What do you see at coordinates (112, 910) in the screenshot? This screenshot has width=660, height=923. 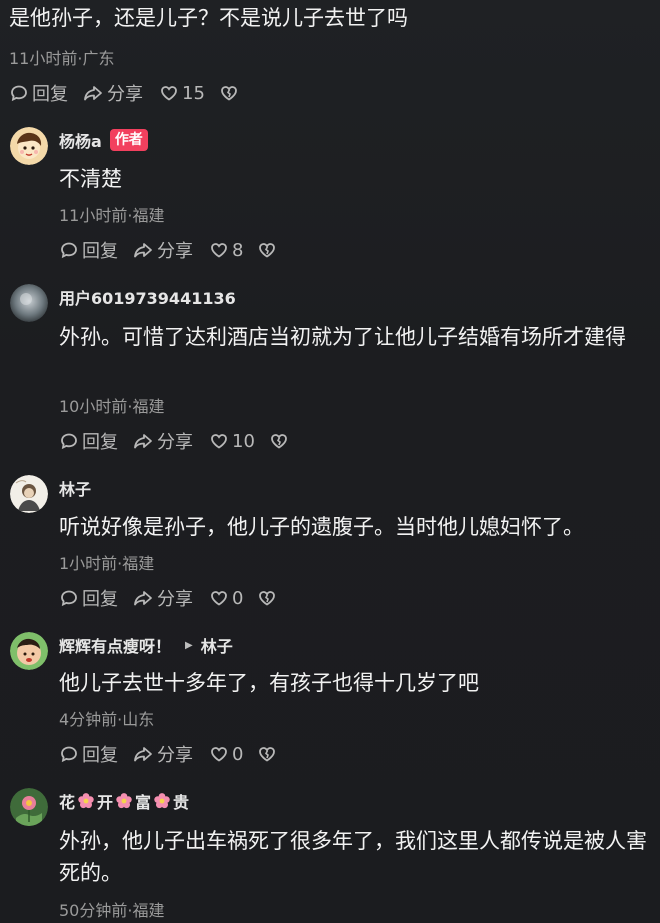 I see `comment-meta: 50分钟前·福建` at bounding box center [112, 910].